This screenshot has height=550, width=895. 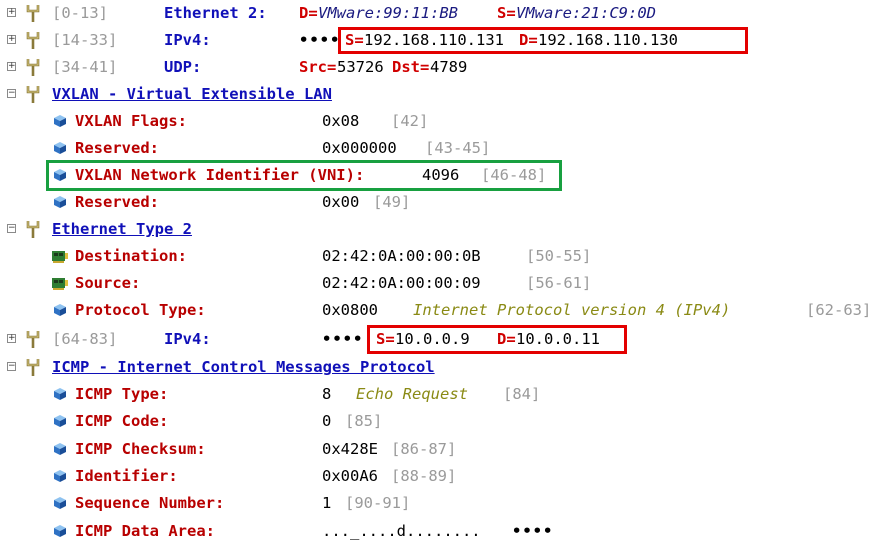 I want to click on tree-row-field: Source: 02:42:0A:00:00:09 [56-61], so click(x=447, y=283).